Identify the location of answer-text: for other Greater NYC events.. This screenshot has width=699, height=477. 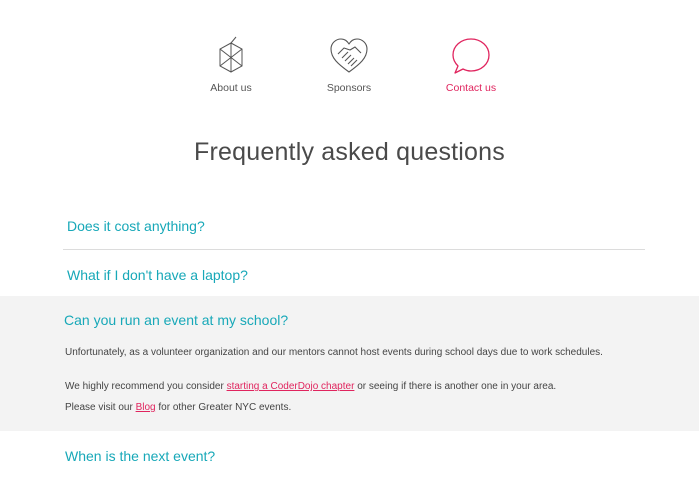
(223, 407).